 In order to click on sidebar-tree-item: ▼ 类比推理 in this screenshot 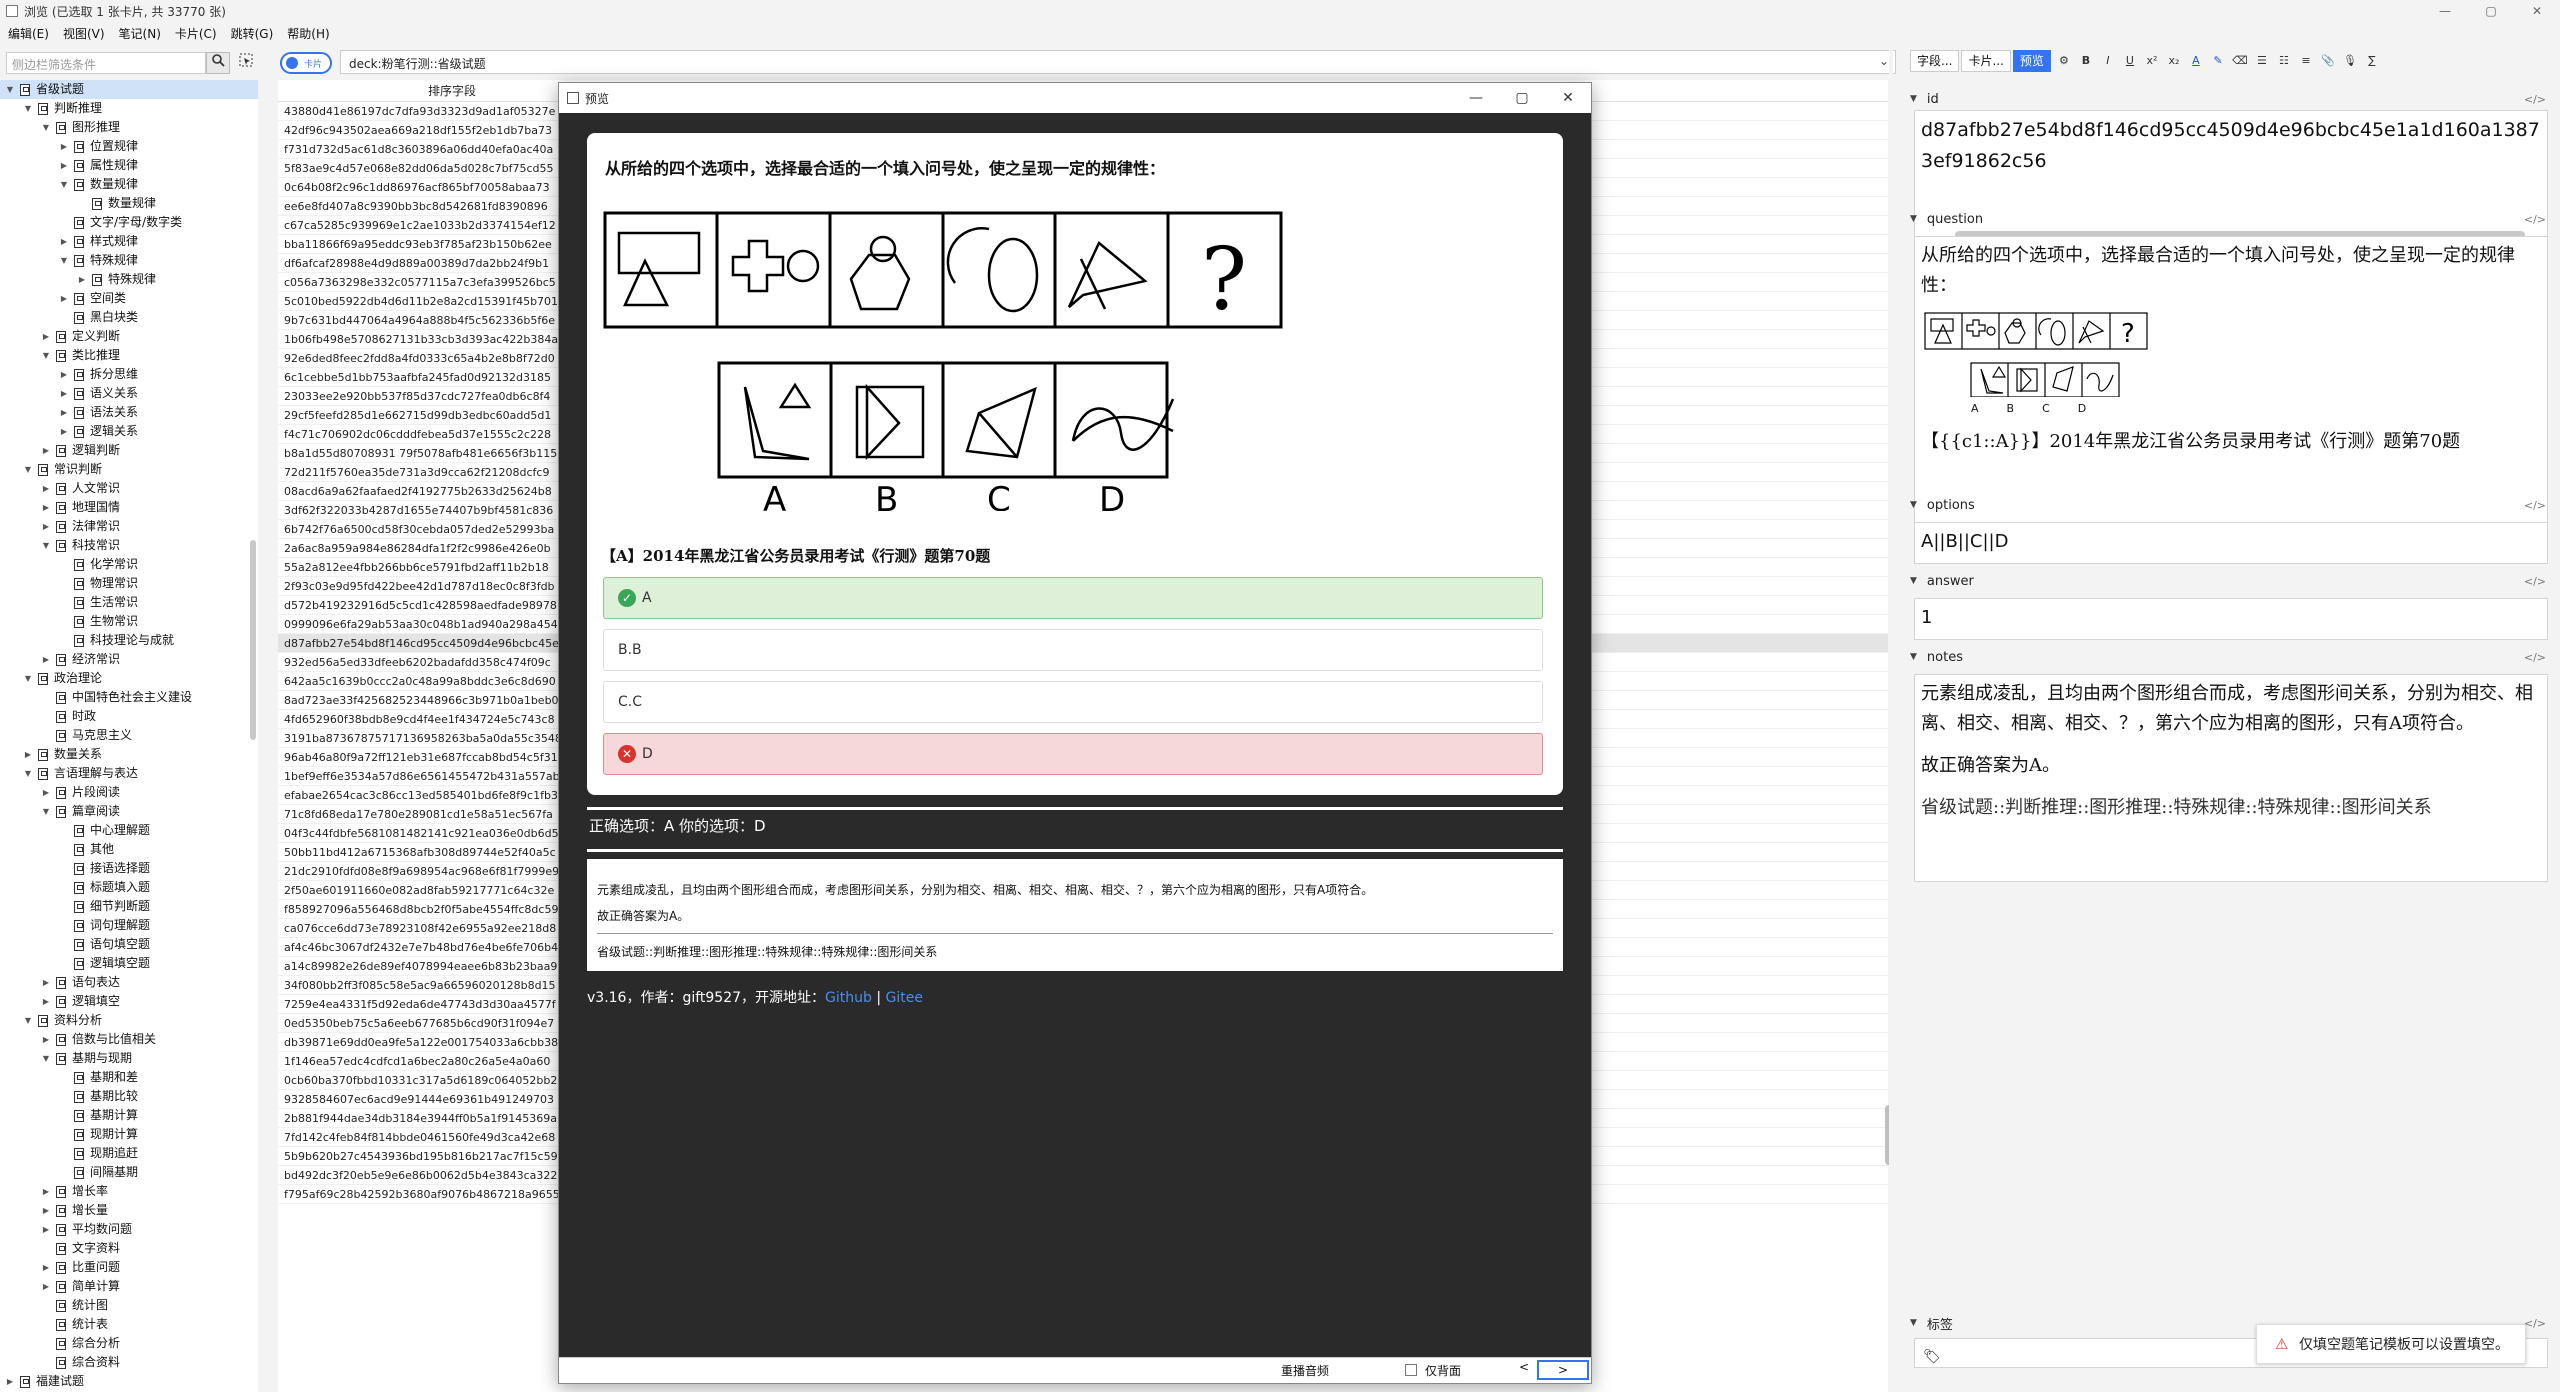, I will do `click(129, 355)`.